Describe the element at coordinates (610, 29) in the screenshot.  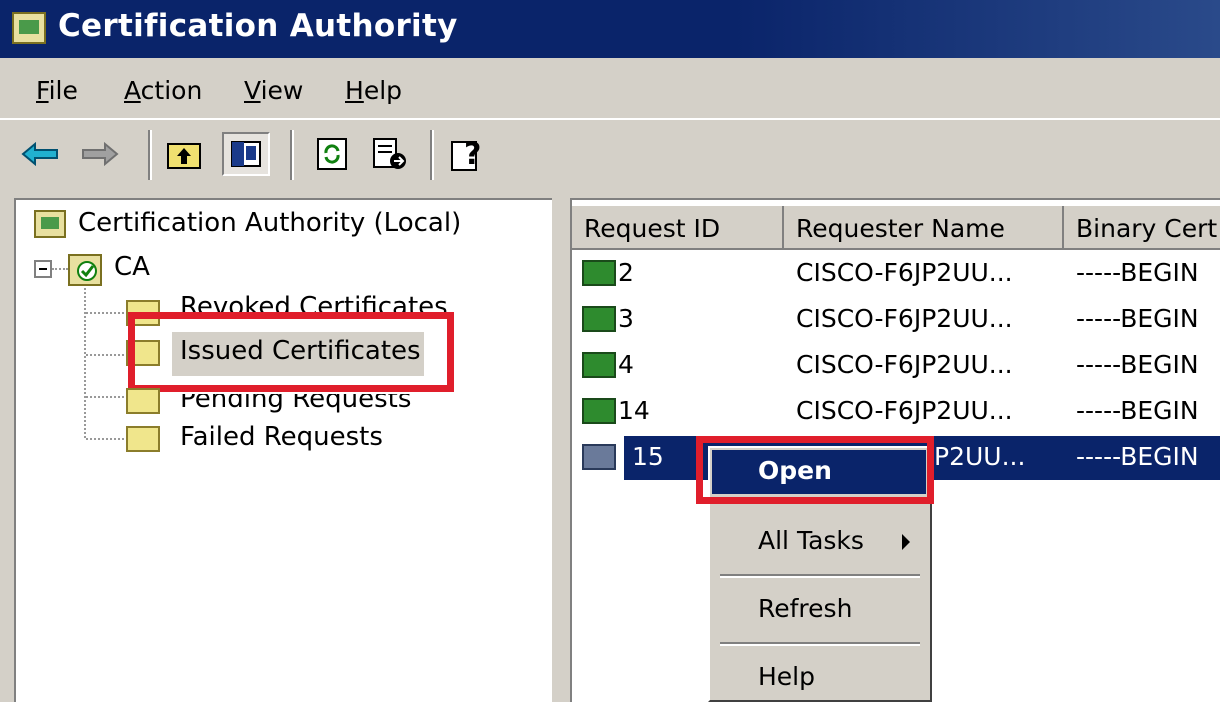
I see `title-bar: Certification Authority` at that location.